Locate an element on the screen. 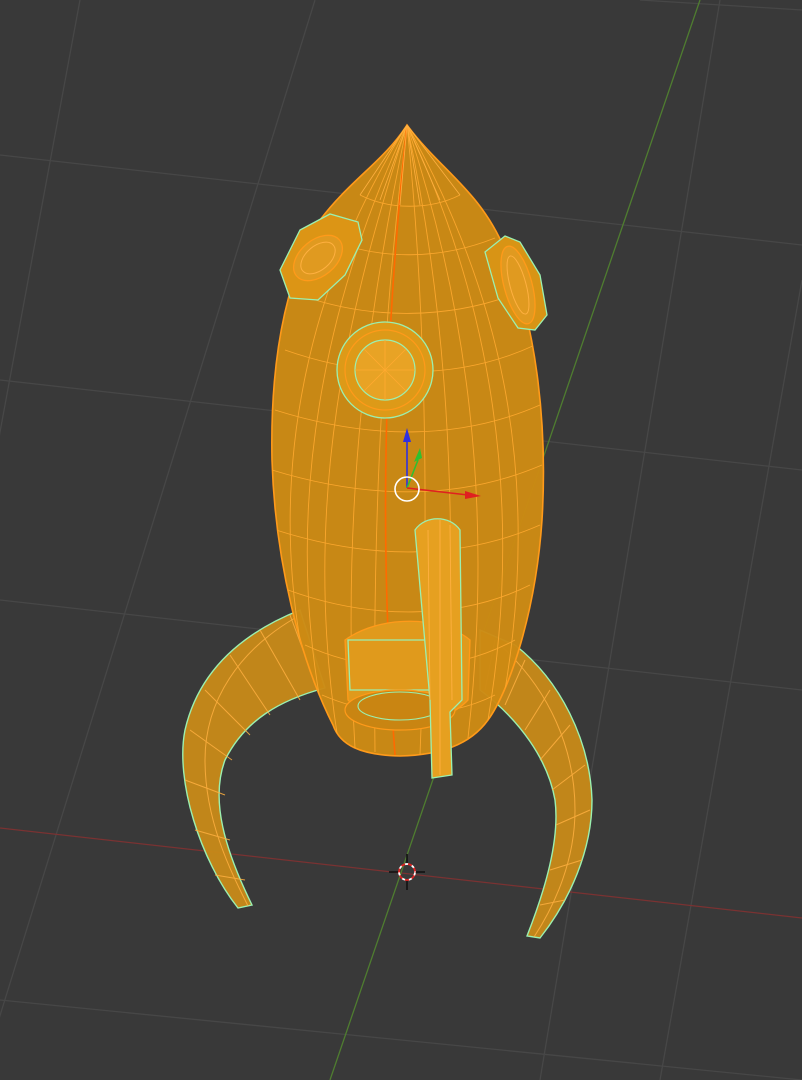  3d-cursor-icon is located at coordinates (407, 872).